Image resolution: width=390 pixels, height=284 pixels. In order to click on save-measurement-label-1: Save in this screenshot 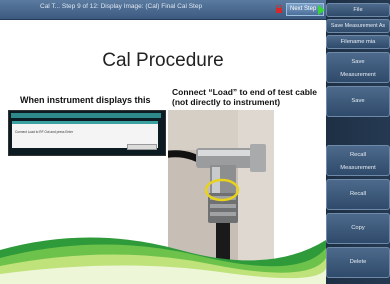, I will do `click(358, 62)`.